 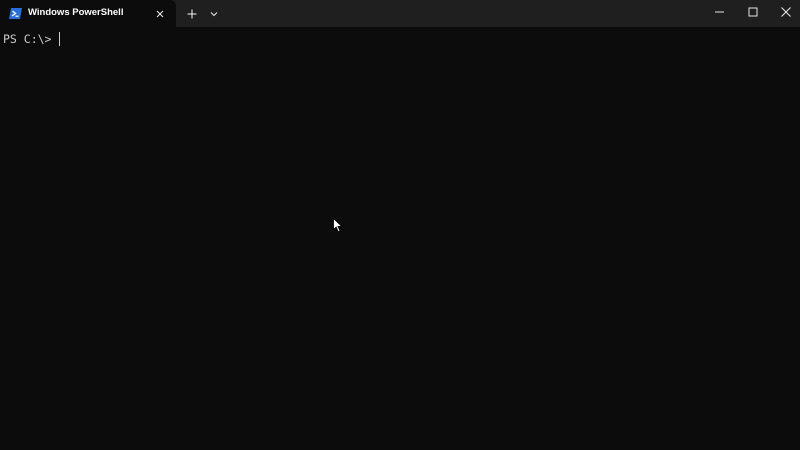 What do you see at coordinates (192, 14) in the screenshot?
I see `new-tab-plus-icon` at bounding box center [192, 14].